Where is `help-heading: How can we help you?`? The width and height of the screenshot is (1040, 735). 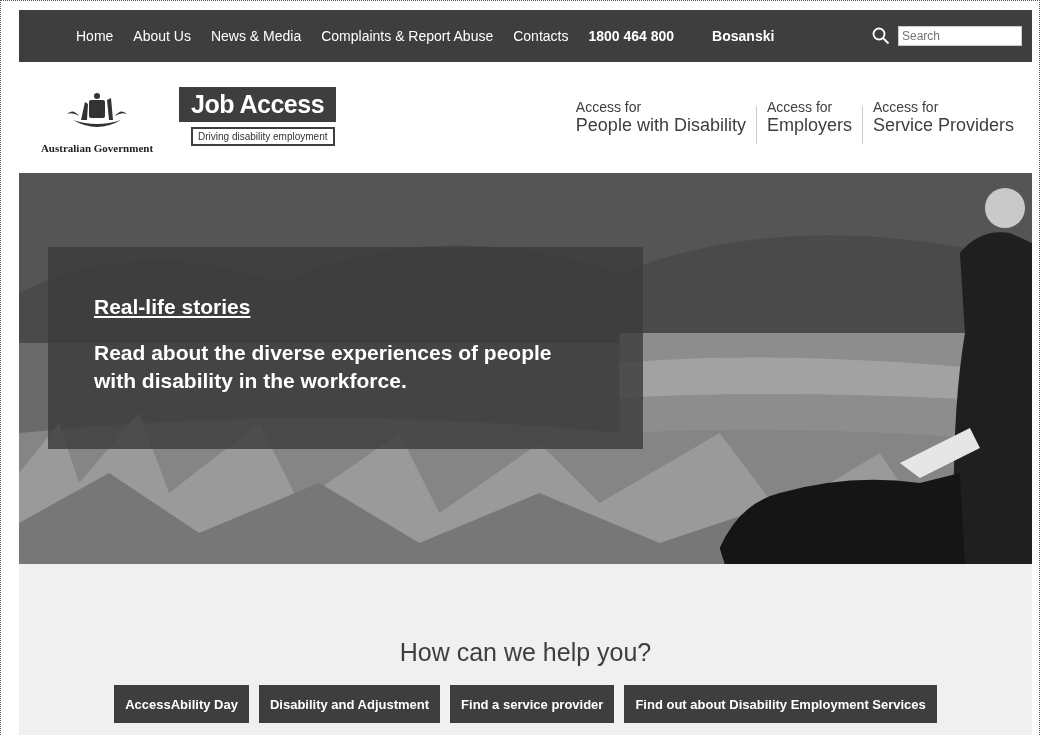
help-heading: How can we help you? is located at coordinates (525, 652).